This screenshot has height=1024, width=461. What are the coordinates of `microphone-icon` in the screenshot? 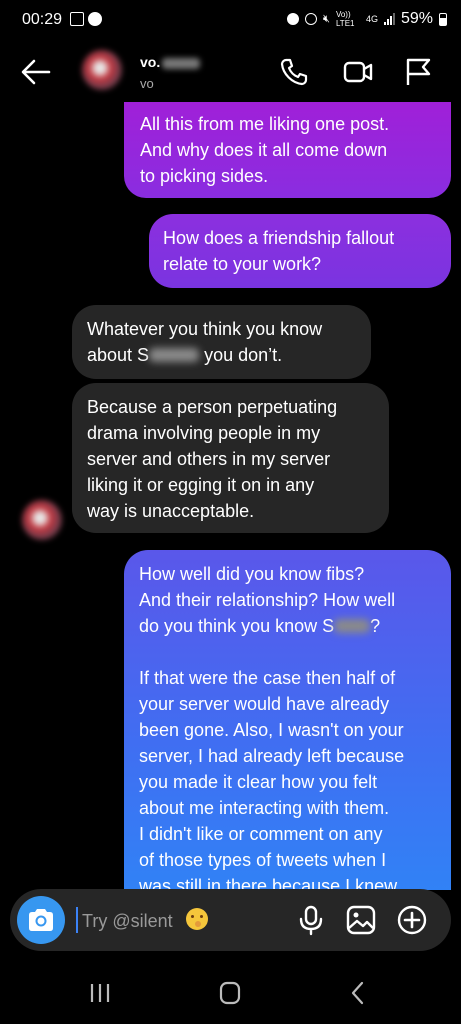 It's located at (311, 920).